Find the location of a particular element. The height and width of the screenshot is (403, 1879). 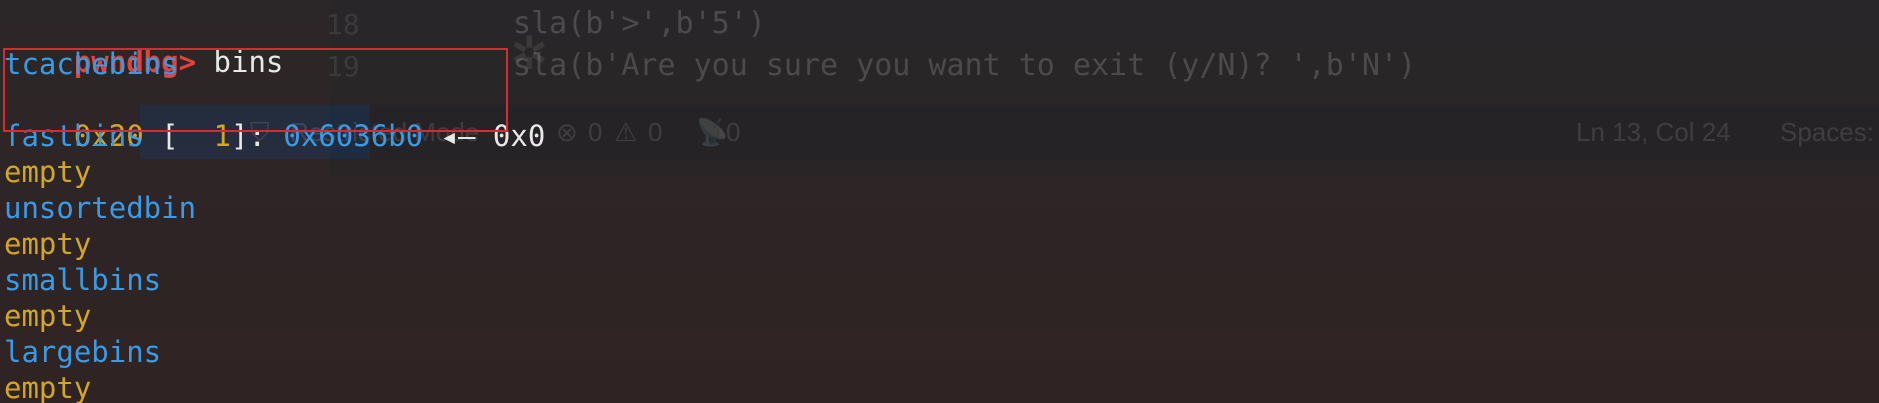

indentation-setting: Spaces: is located at coordinates (1827, 132).